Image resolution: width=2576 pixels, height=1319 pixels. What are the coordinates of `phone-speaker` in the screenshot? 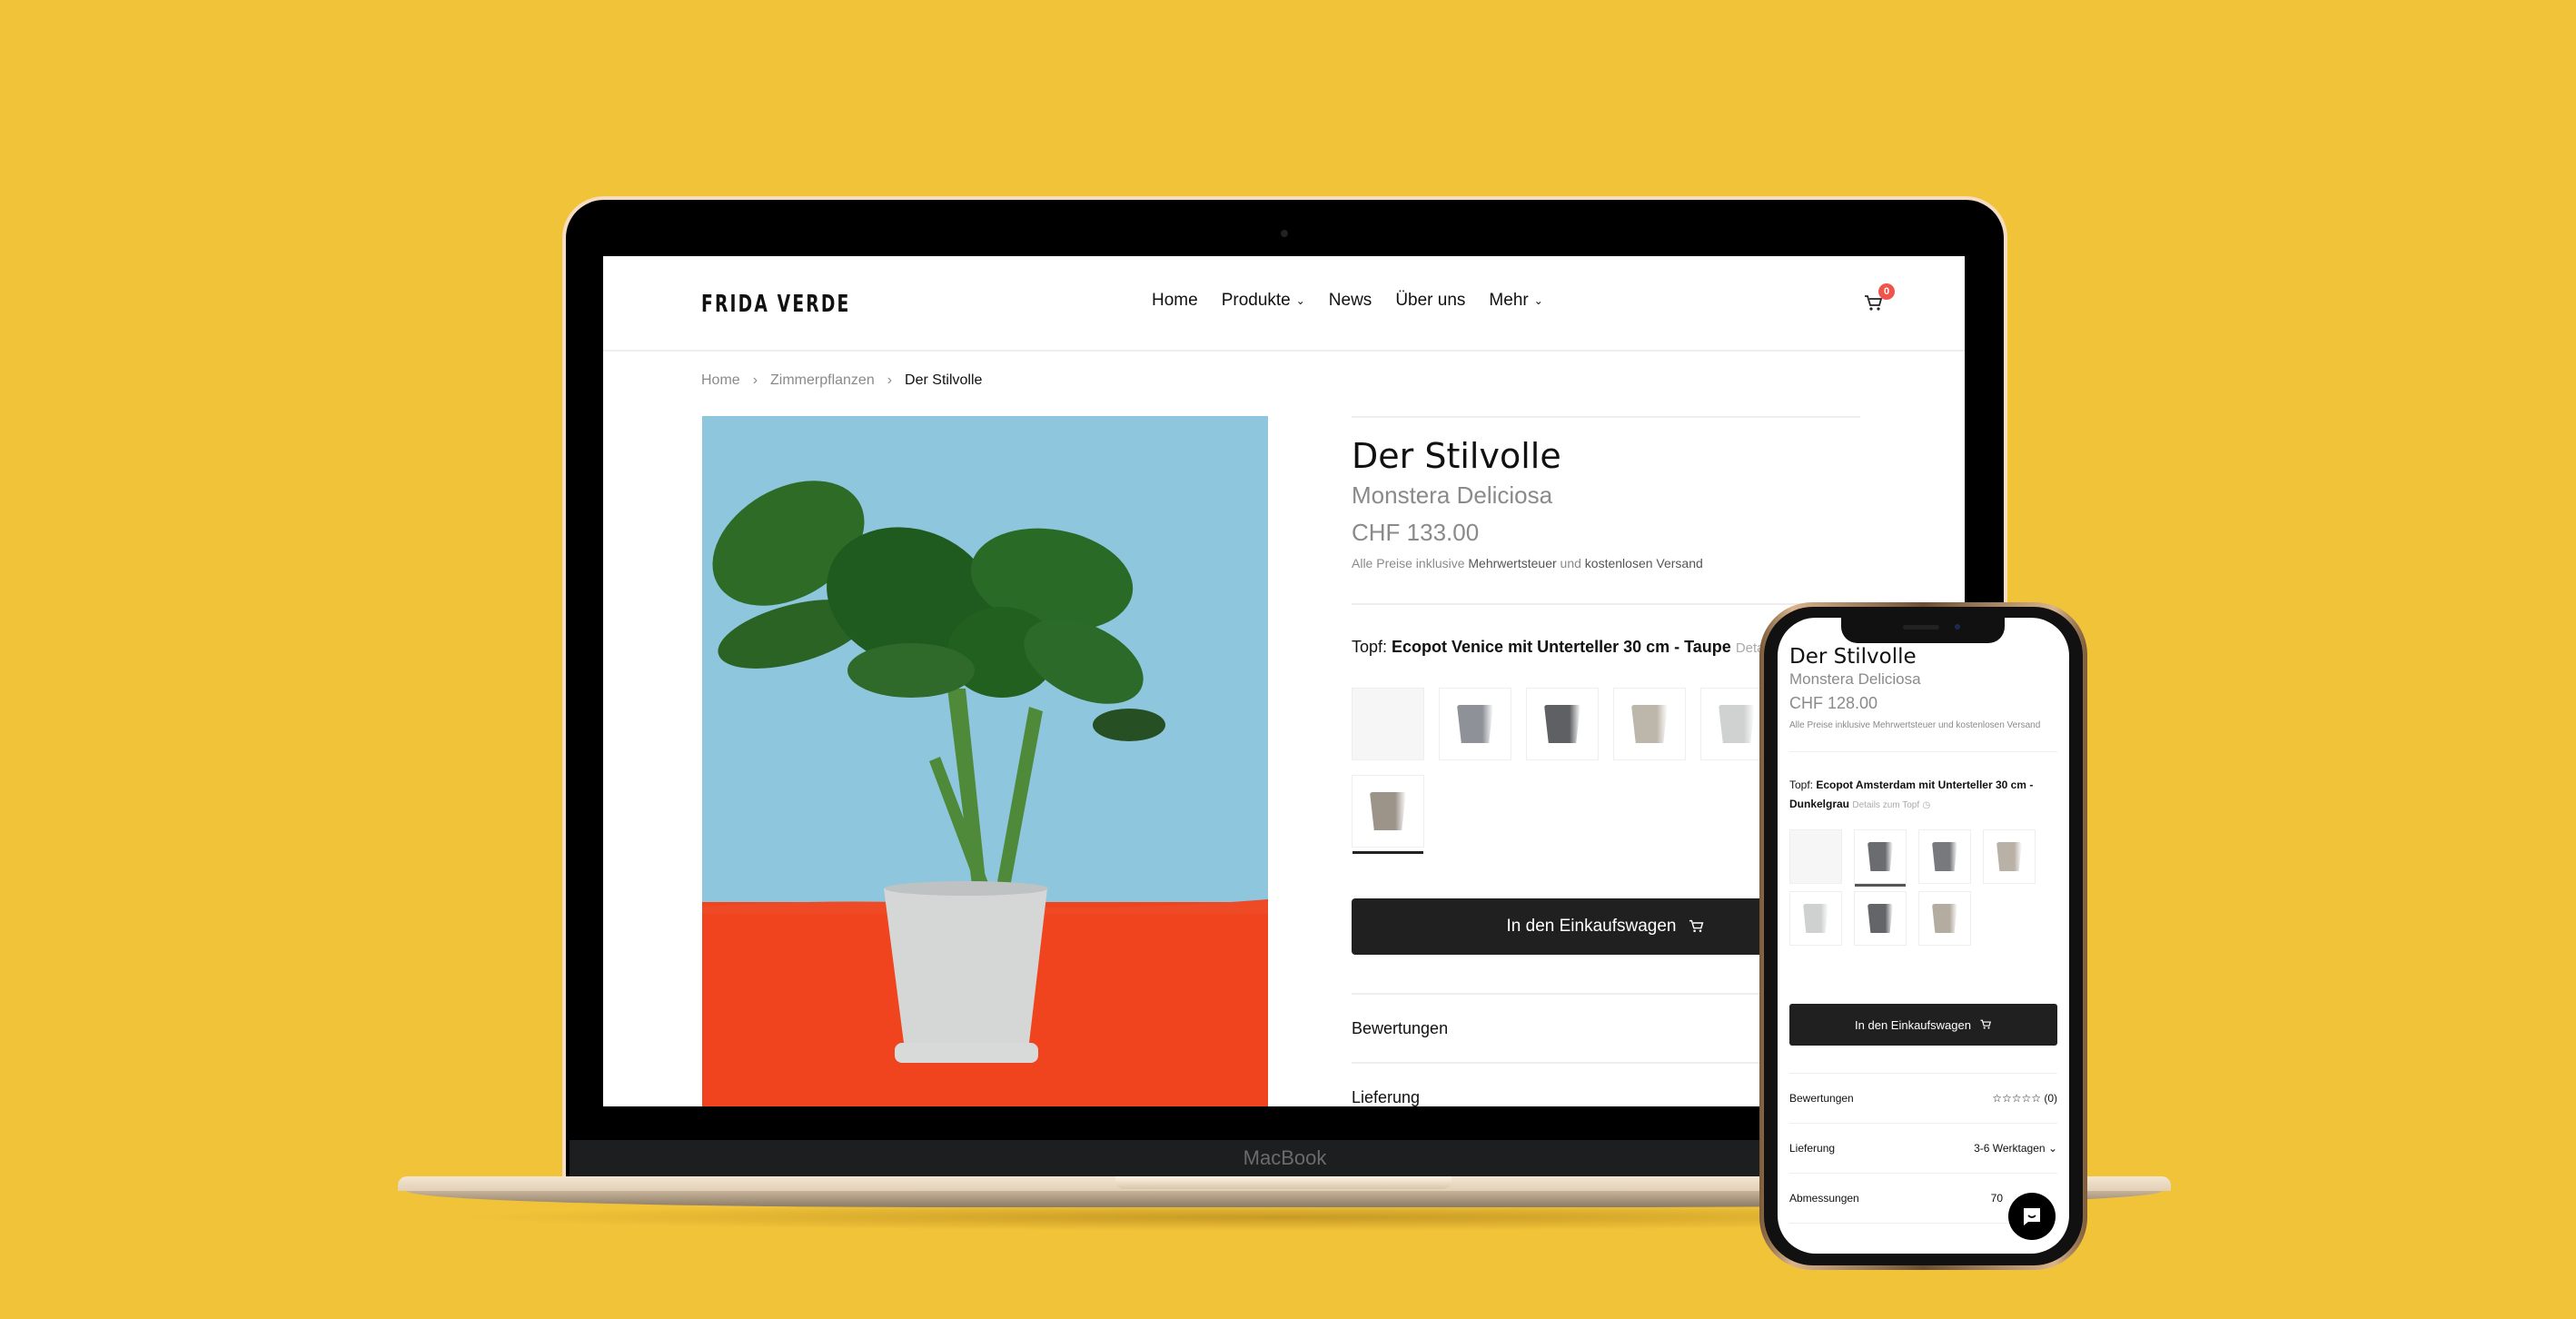 It's located at (1921, 627).